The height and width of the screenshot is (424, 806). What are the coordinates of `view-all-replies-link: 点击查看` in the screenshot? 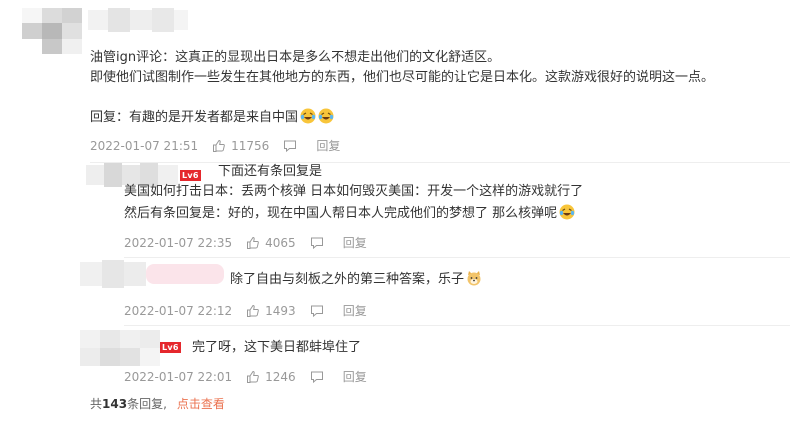 It's located at (201, 404).